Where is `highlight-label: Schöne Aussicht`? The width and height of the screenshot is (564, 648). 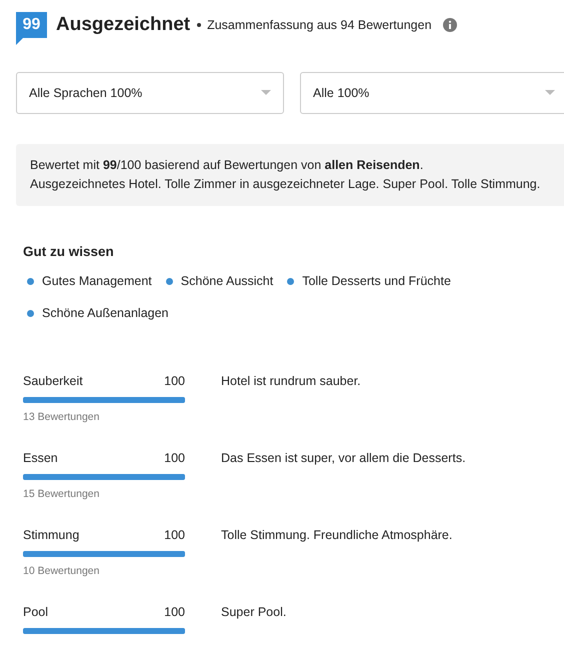
highlight-label: Schöne Aussicht is located at coordinates (227, 281).